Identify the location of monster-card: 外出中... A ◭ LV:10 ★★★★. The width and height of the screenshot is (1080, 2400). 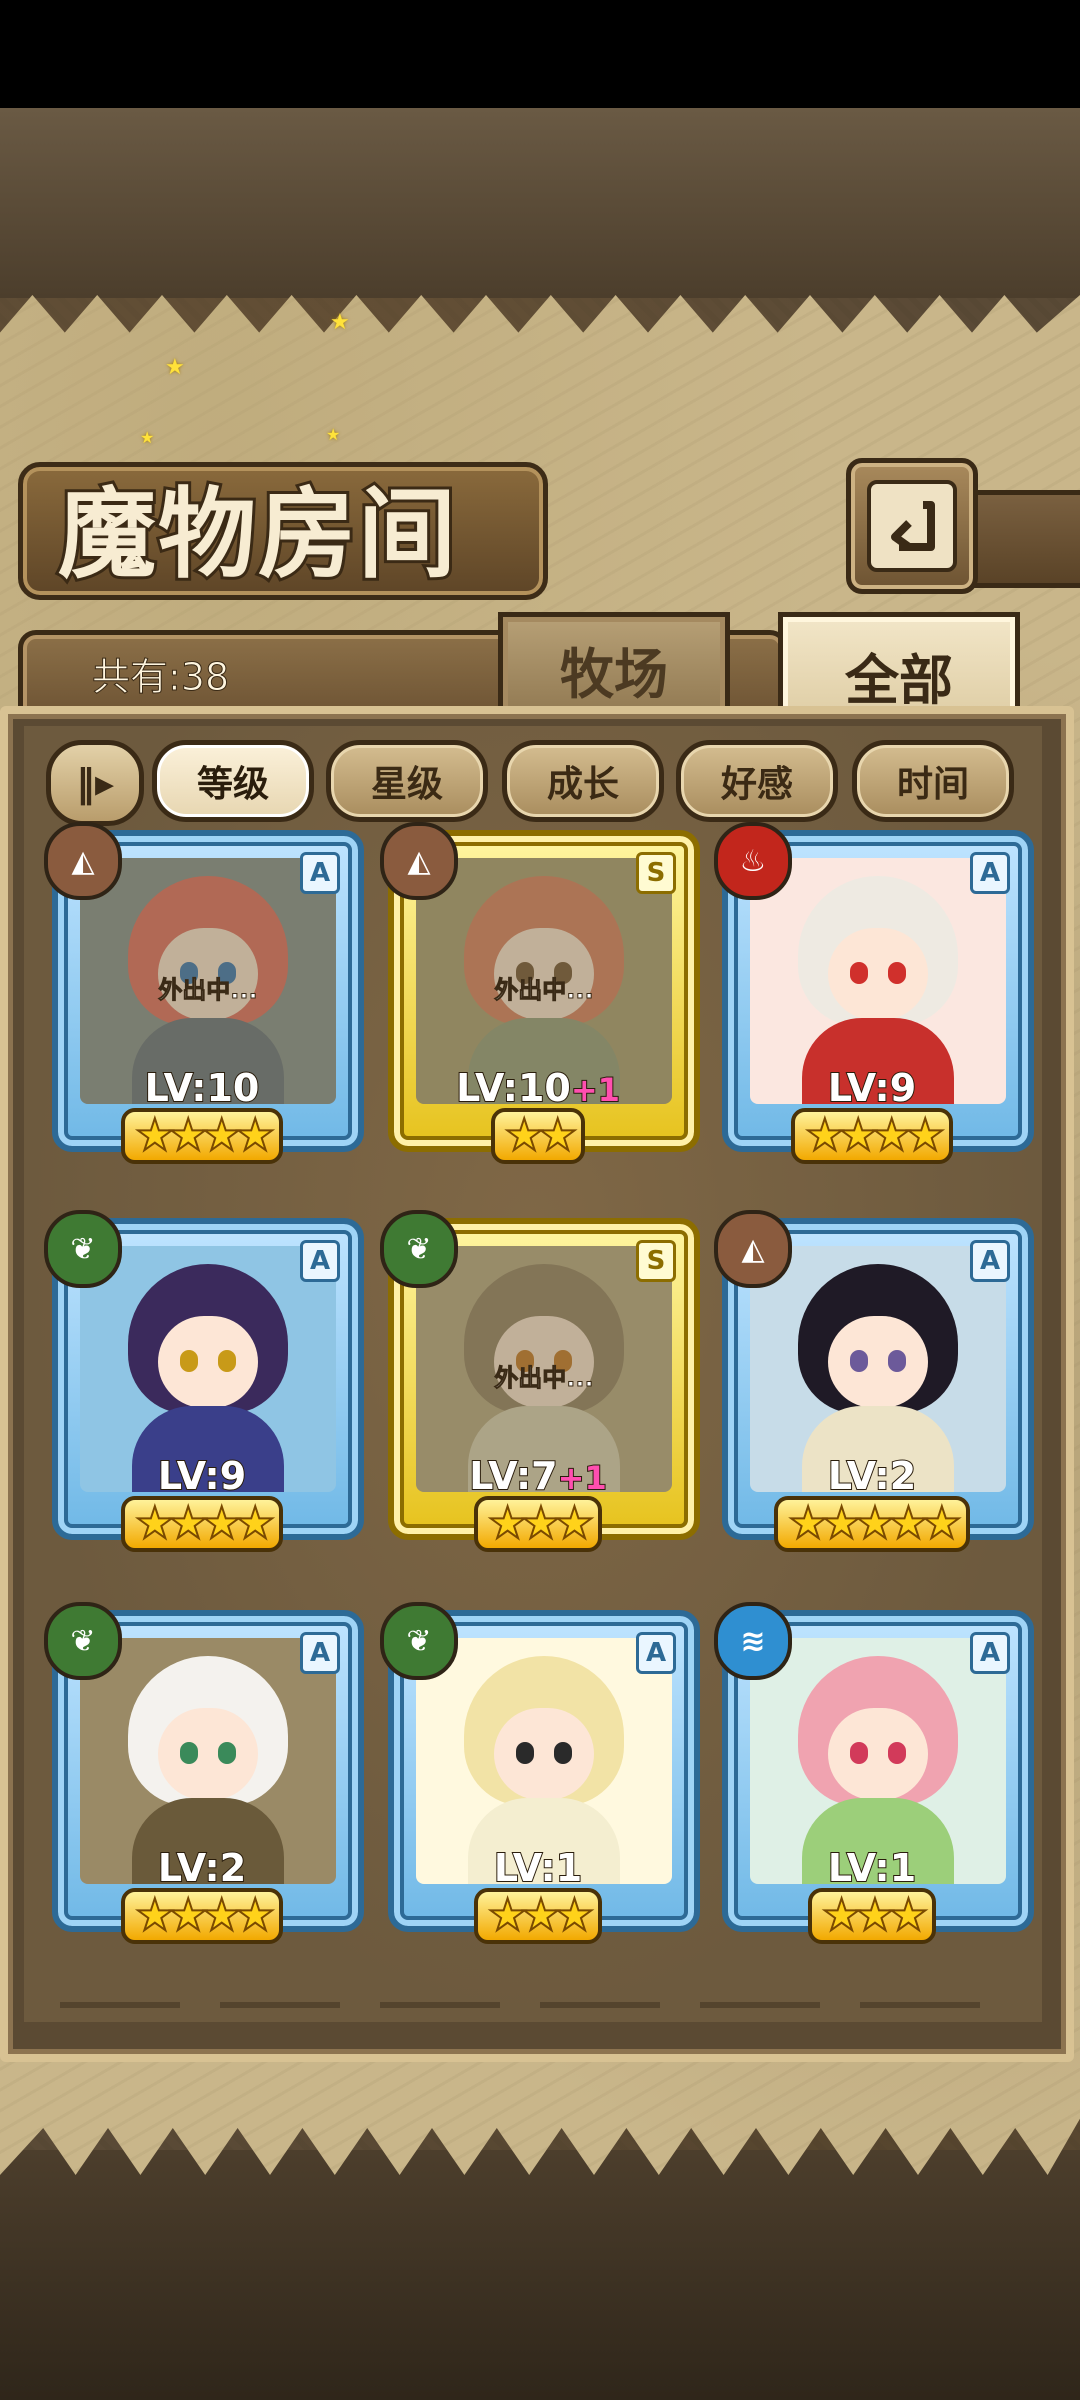
(204, 993).